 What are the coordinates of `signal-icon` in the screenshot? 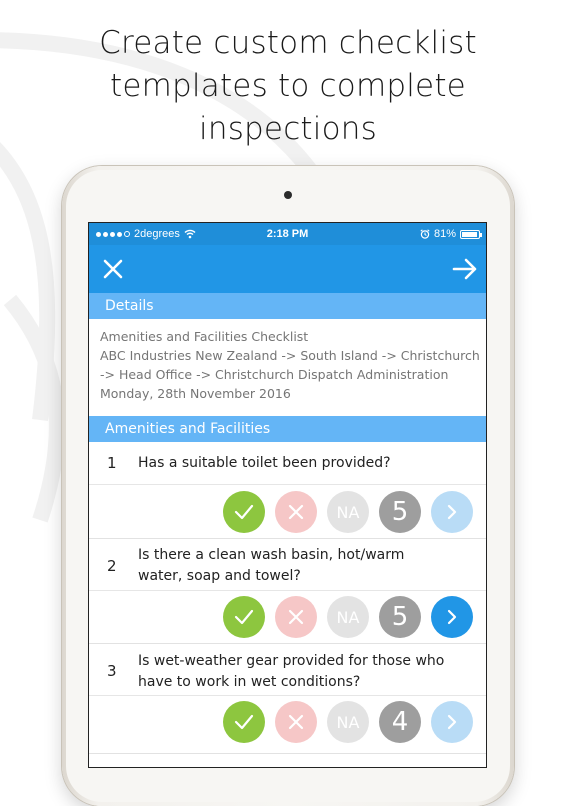 It's located at (113, 234).